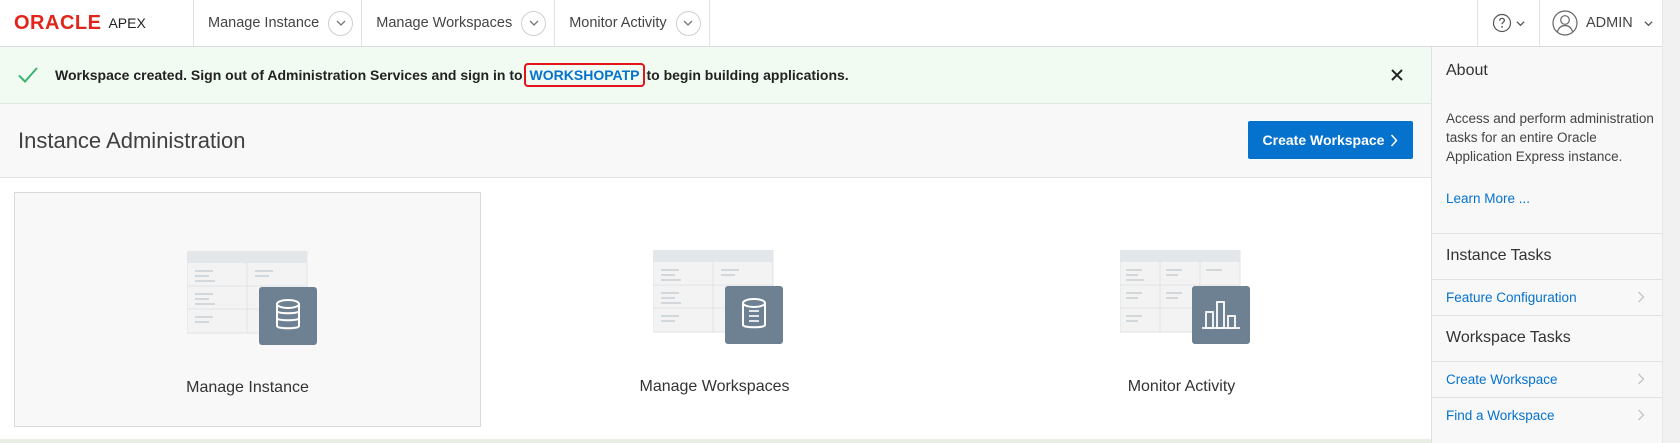 This screenshot has width=1680, height=443. What do you see at coordinates (1185, 297) in the screenshot?
I see `bar-chart-icon` at bounding box center [1185, 297].